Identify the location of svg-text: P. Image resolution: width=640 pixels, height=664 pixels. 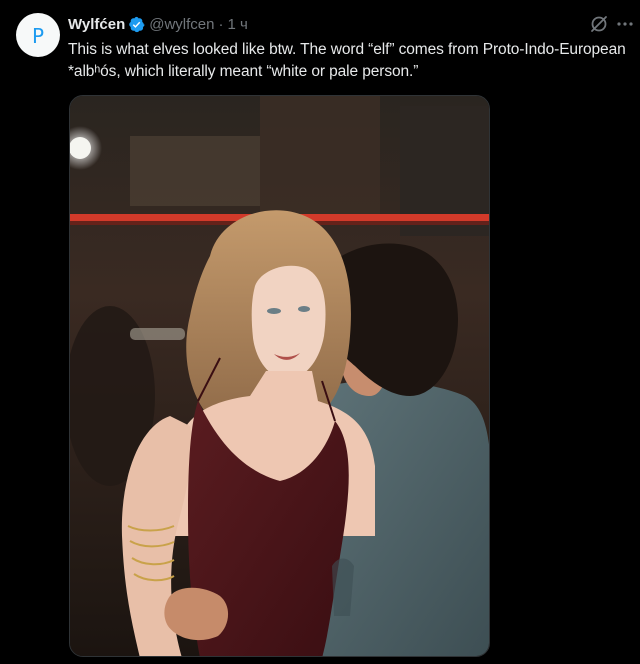
(38, 36).